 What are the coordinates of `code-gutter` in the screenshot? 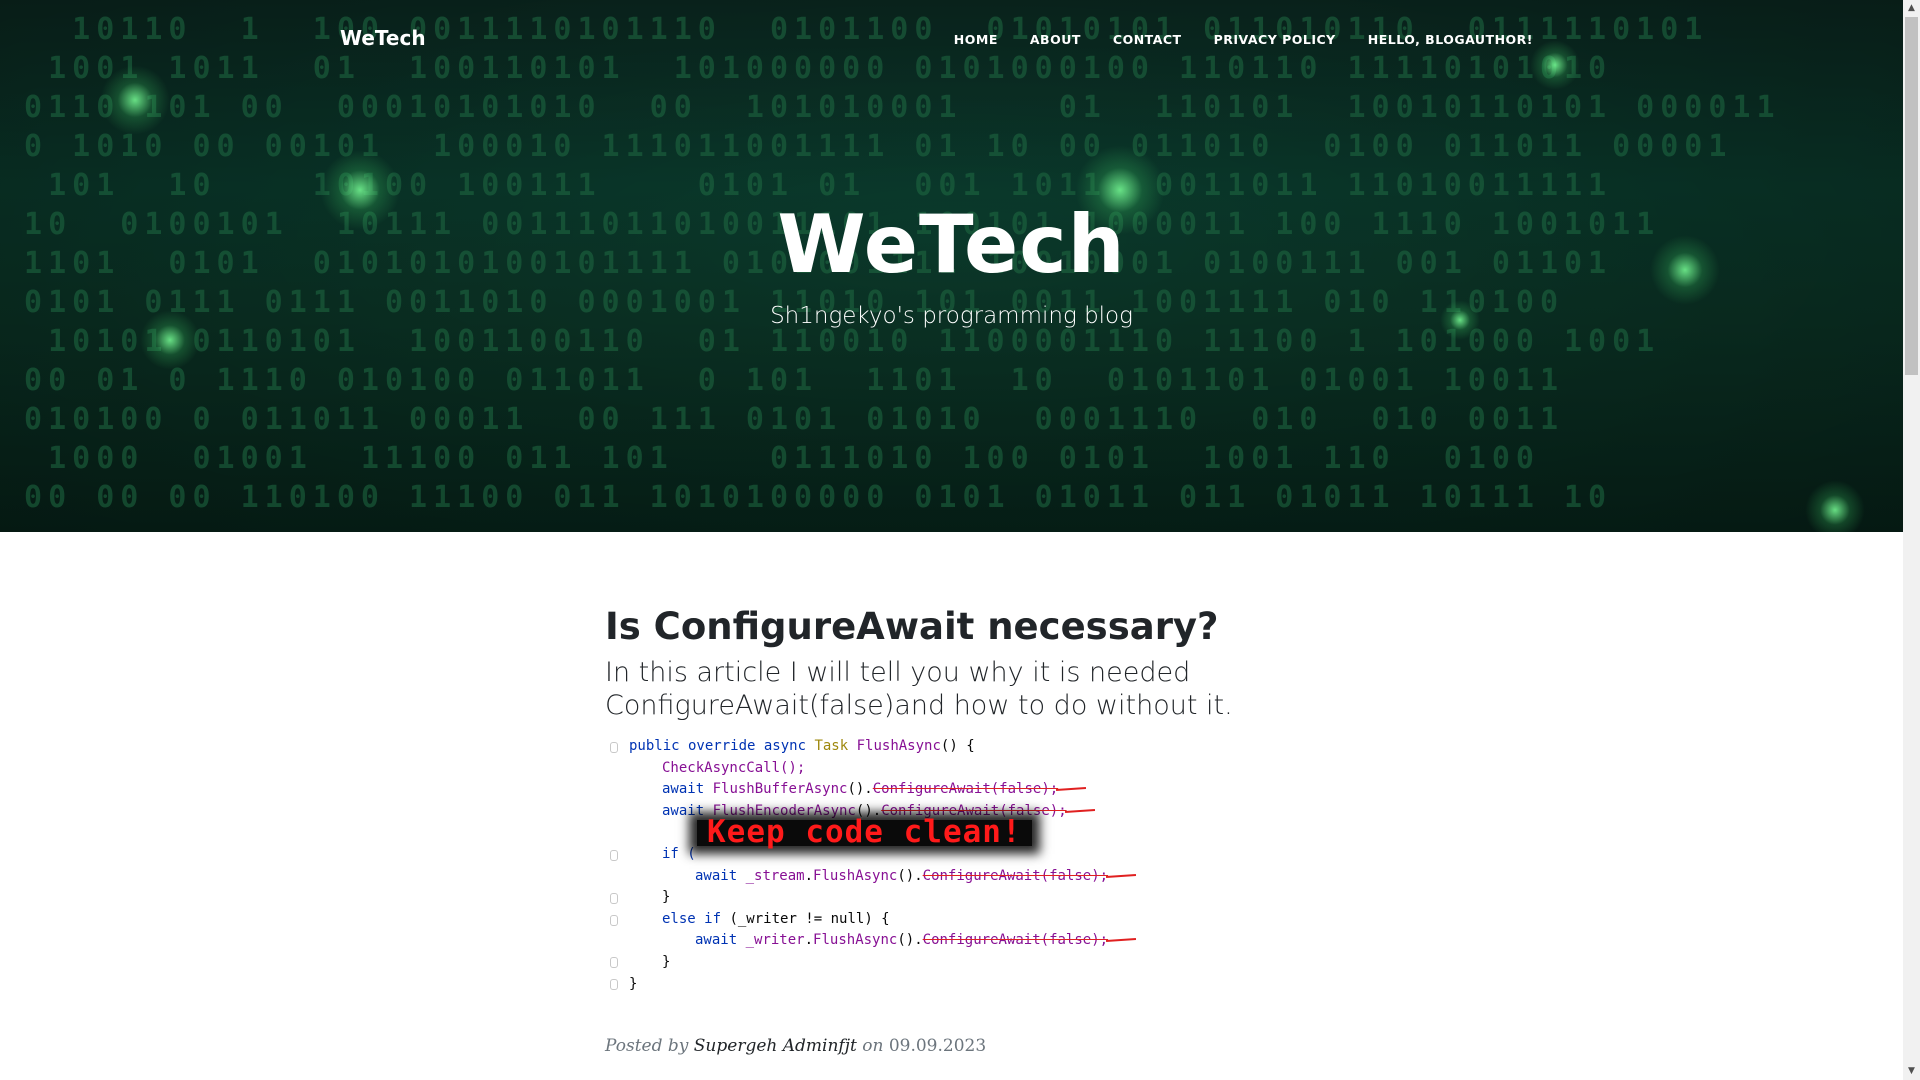 It's located at (612, 871).